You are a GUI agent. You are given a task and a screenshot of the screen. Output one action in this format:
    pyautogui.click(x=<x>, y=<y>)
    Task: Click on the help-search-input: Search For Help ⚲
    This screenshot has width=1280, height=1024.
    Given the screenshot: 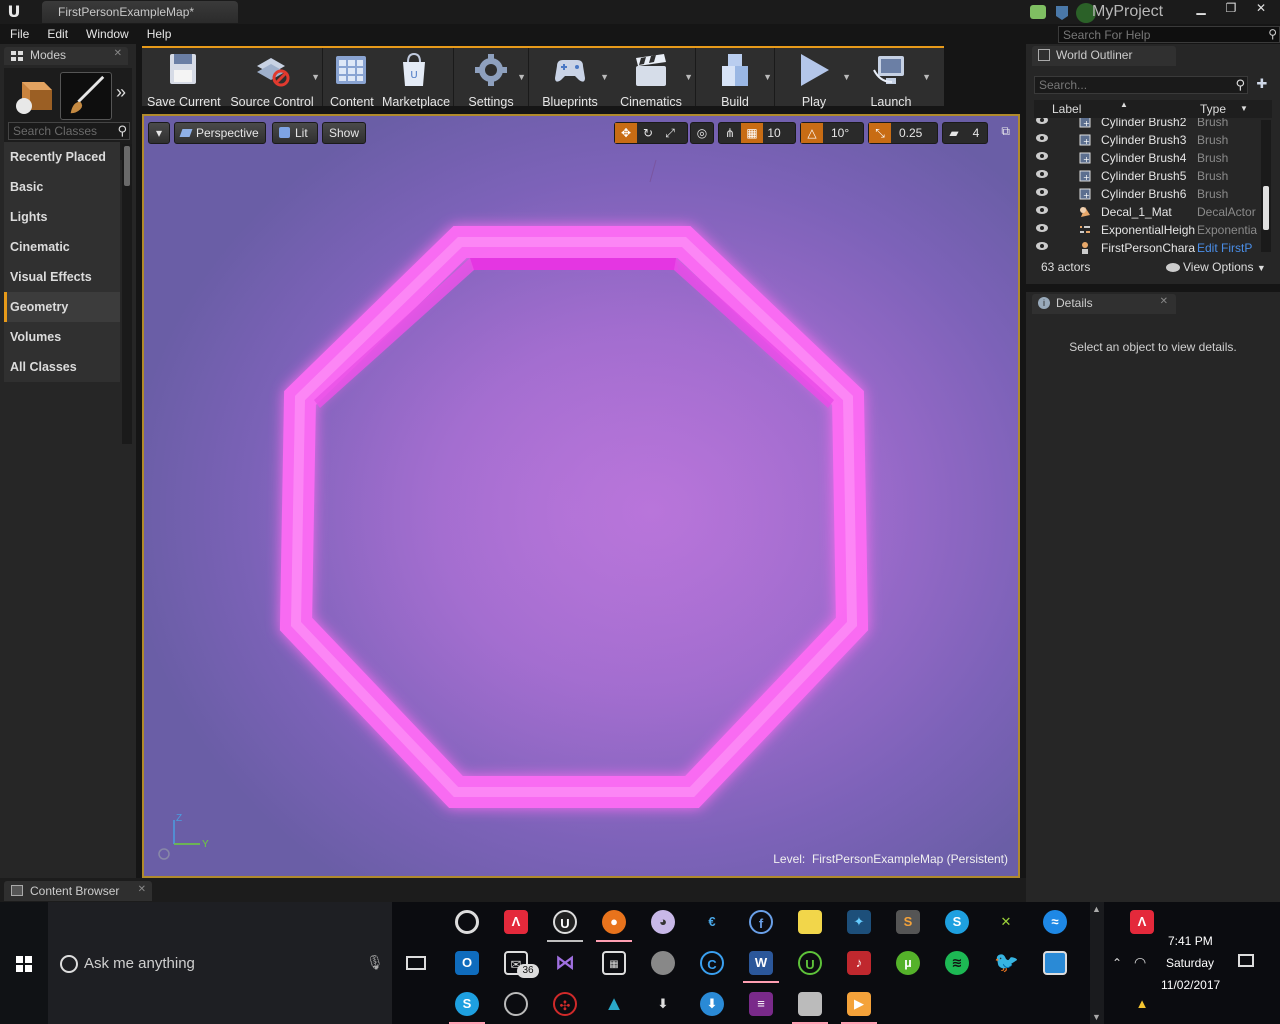 What is the action you would take?
    pyautogui.click(x=1169, y=34)
    